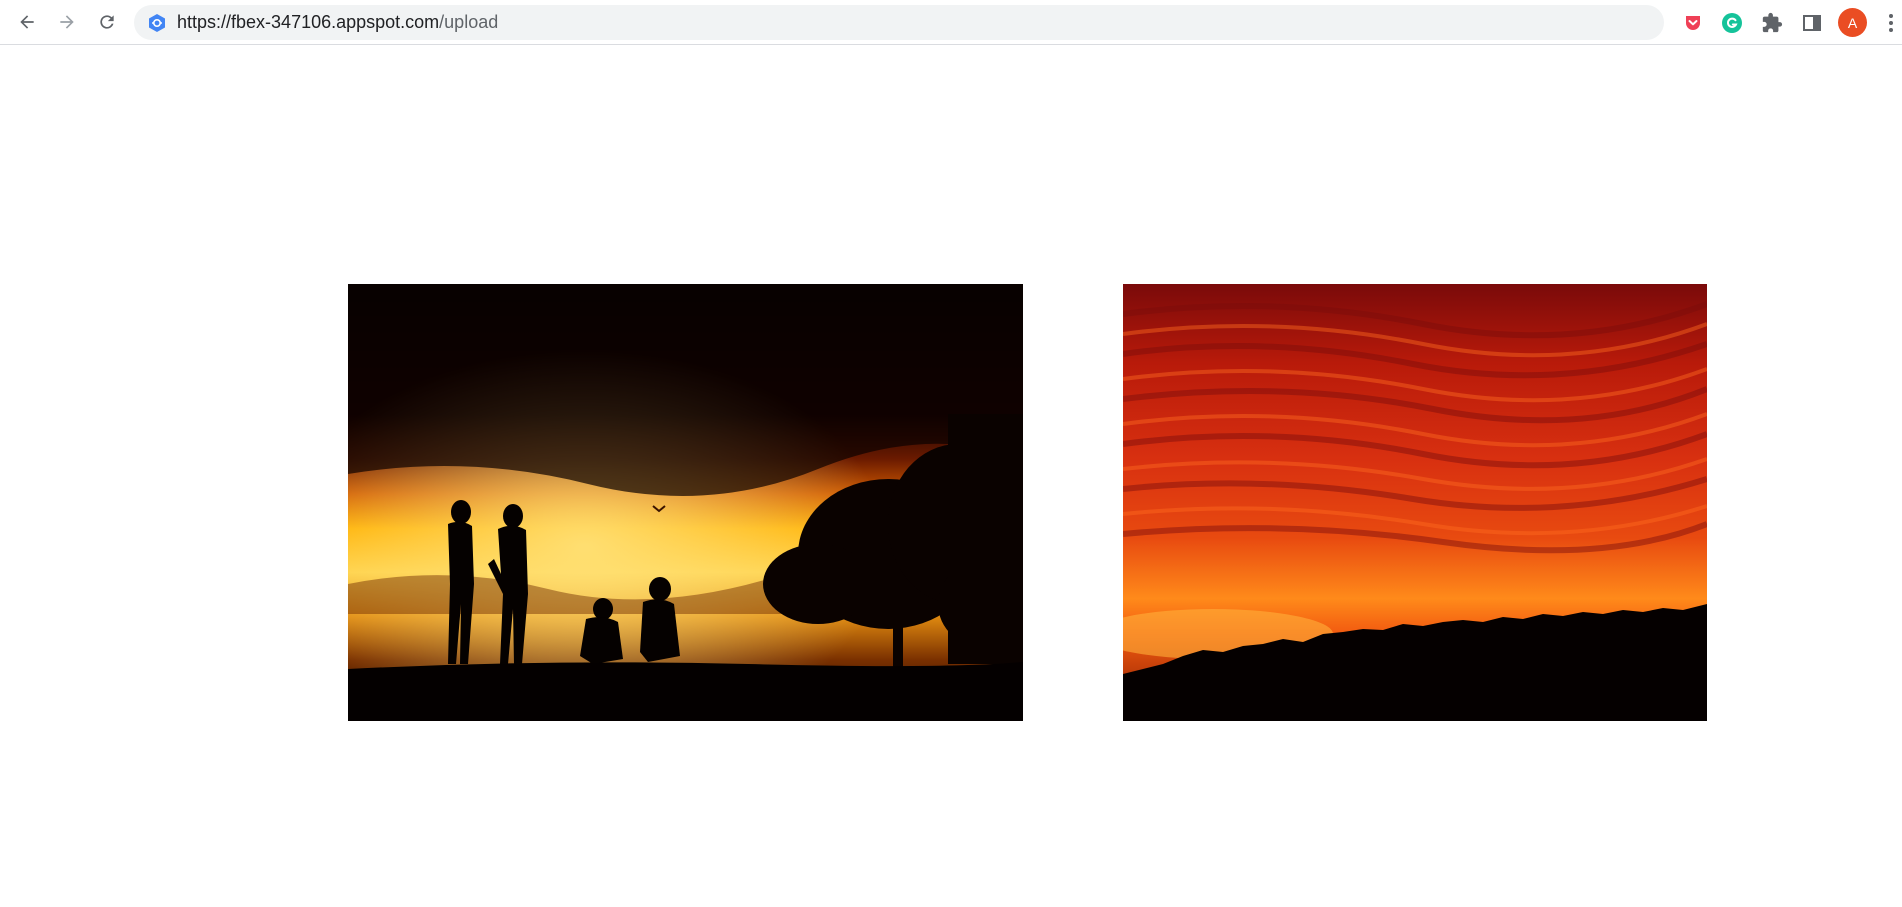 The width and height of the screenshot is (1902, 907). Describe the element at coordinates (1693, 23) in the screenshot. I see `pocket-extension-icon` at that location.